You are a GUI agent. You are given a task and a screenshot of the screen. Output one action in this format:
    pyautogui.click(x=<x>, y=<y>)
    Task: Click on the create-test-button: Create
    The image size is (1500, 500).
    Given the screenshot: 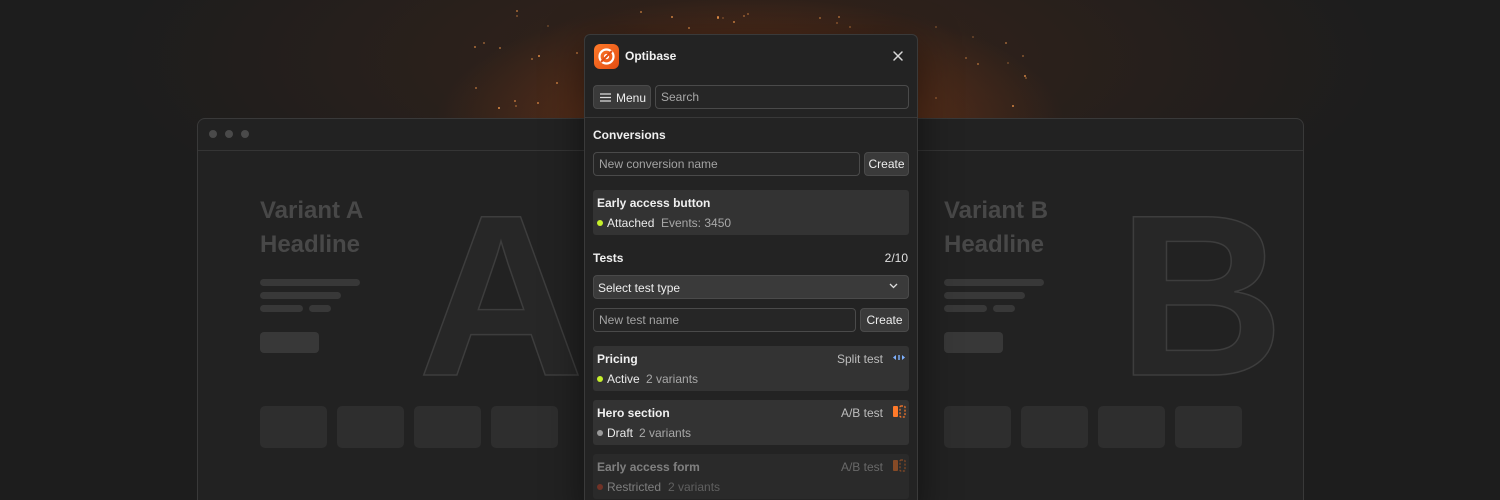 What is the action you would take?
    pyautogui.click(x=884, y=320)
    